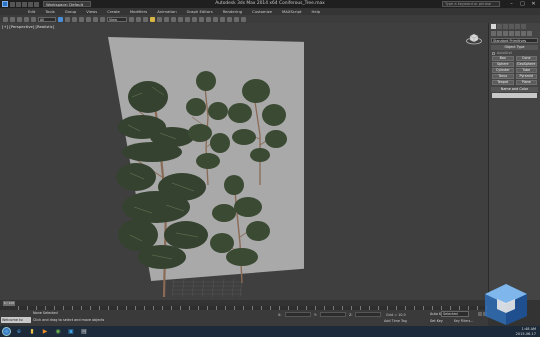  What do you see at coordinates (480, 314) in the screenshot?
I see `prev-frame-icon` at bounding box center [480, 314].